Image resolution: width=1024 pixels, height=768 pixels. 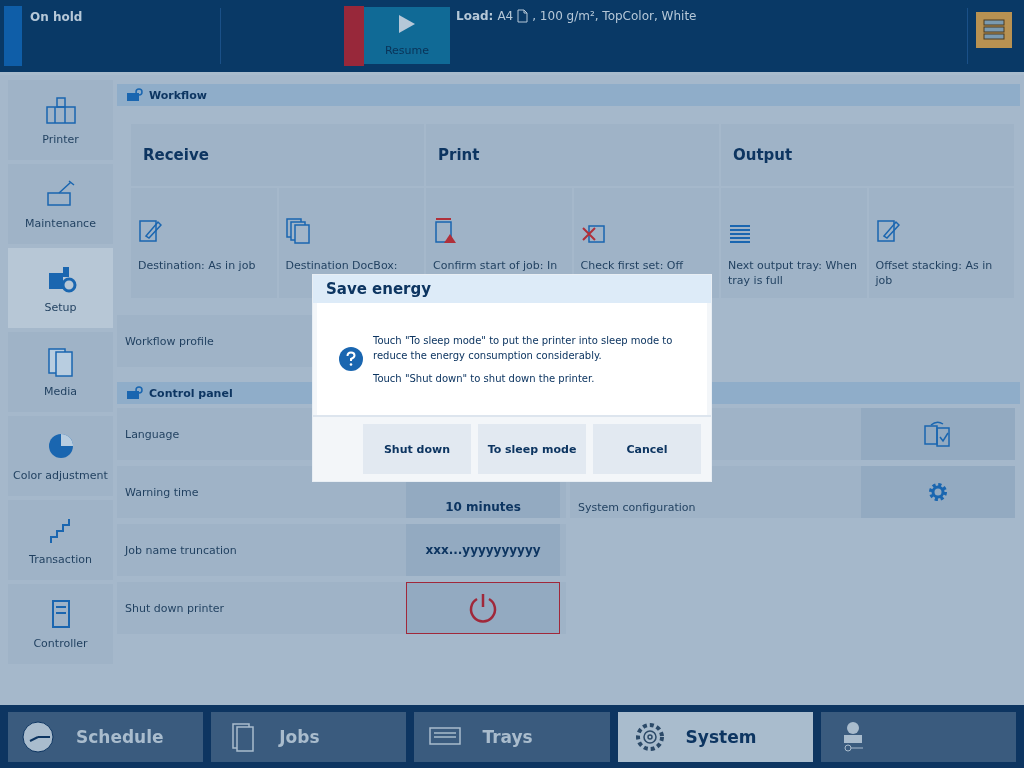 What do you see at coordinates (647, 449) in the screenshot?
I see `dialog-button: Cancel` at bounding box center [647, 449].